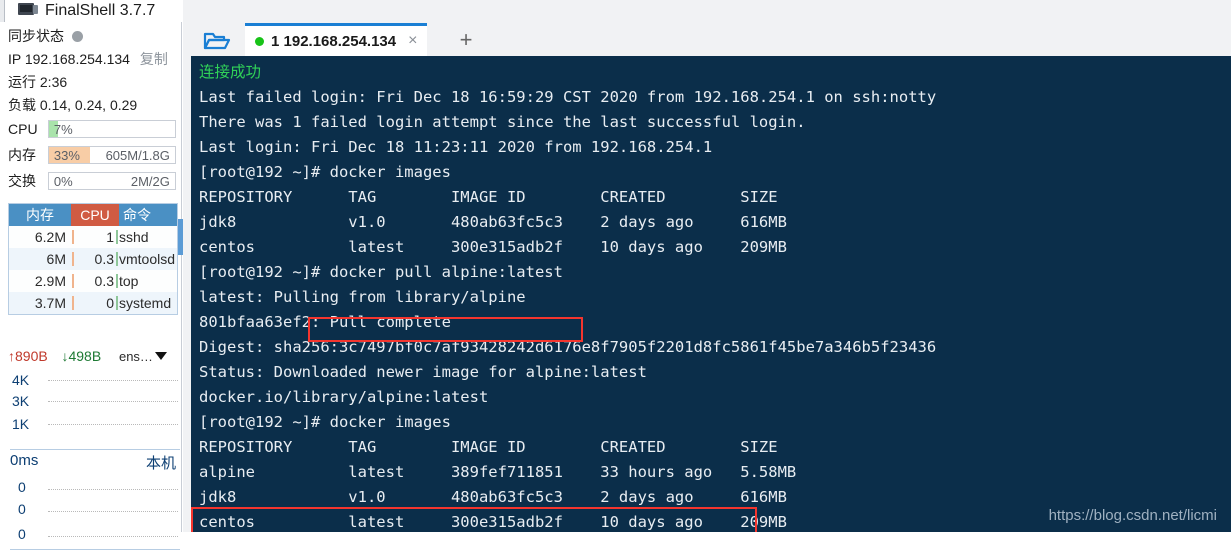 The width and height of the screenshot is (1231, 550). Describe the element at coordinates (110, 303) in the screenshot. I see `cell-cpu: 0` at that location.